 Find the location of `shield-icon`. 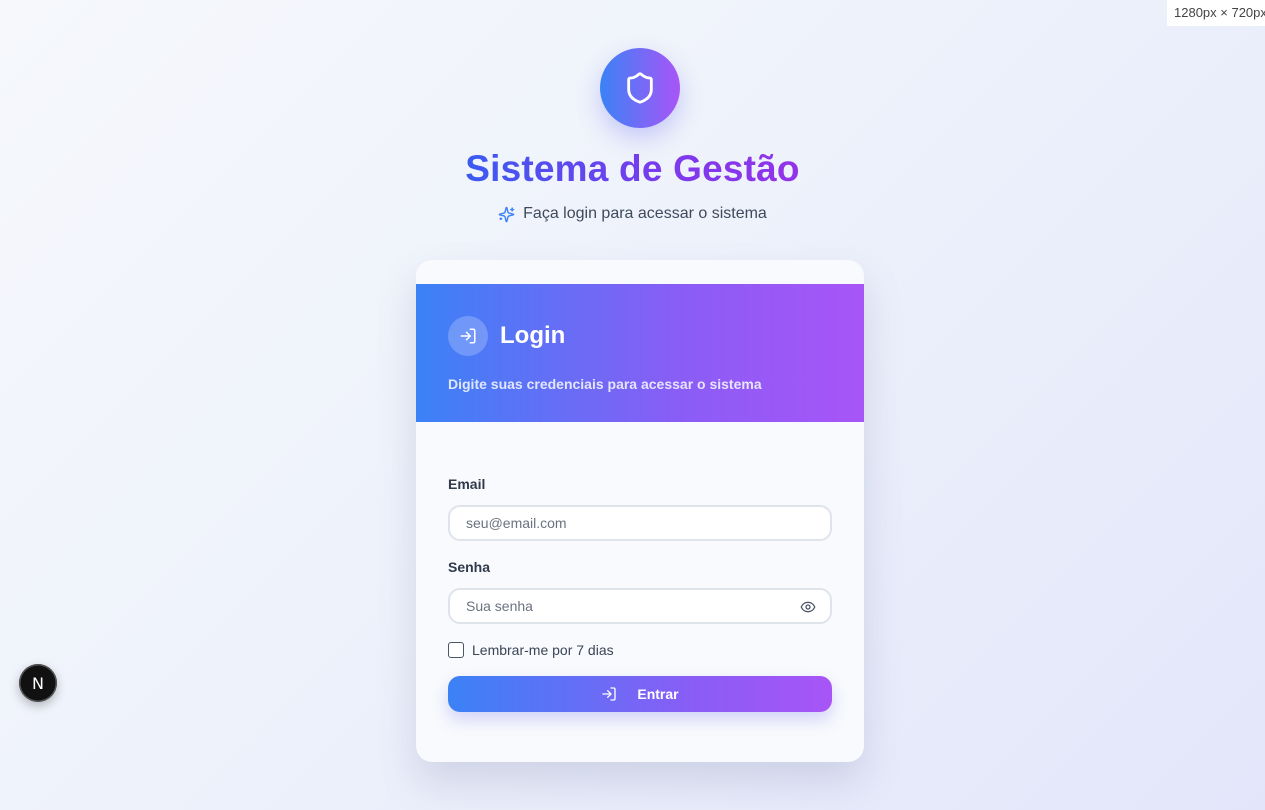

shield-icon is located at coordinates (640, 88).